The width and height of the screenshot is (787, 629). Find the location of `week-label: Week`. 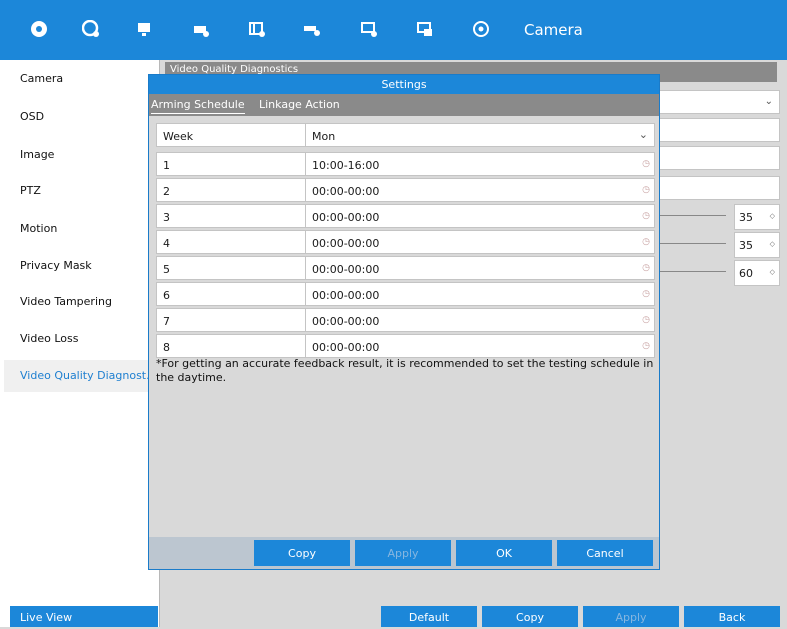

week-label: Week is located at coordinates (178, 136).